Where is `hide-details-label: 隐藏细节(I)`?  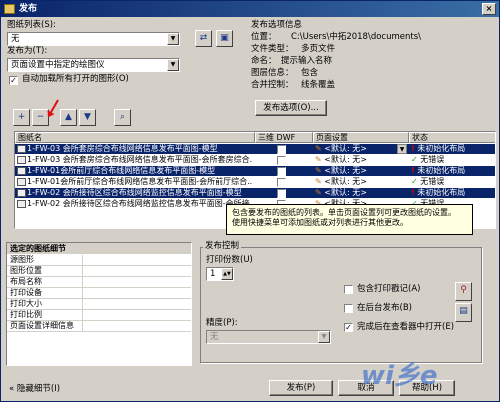 hide-details-label: 隐藏细节(I) is located at coordinates (38, 389).